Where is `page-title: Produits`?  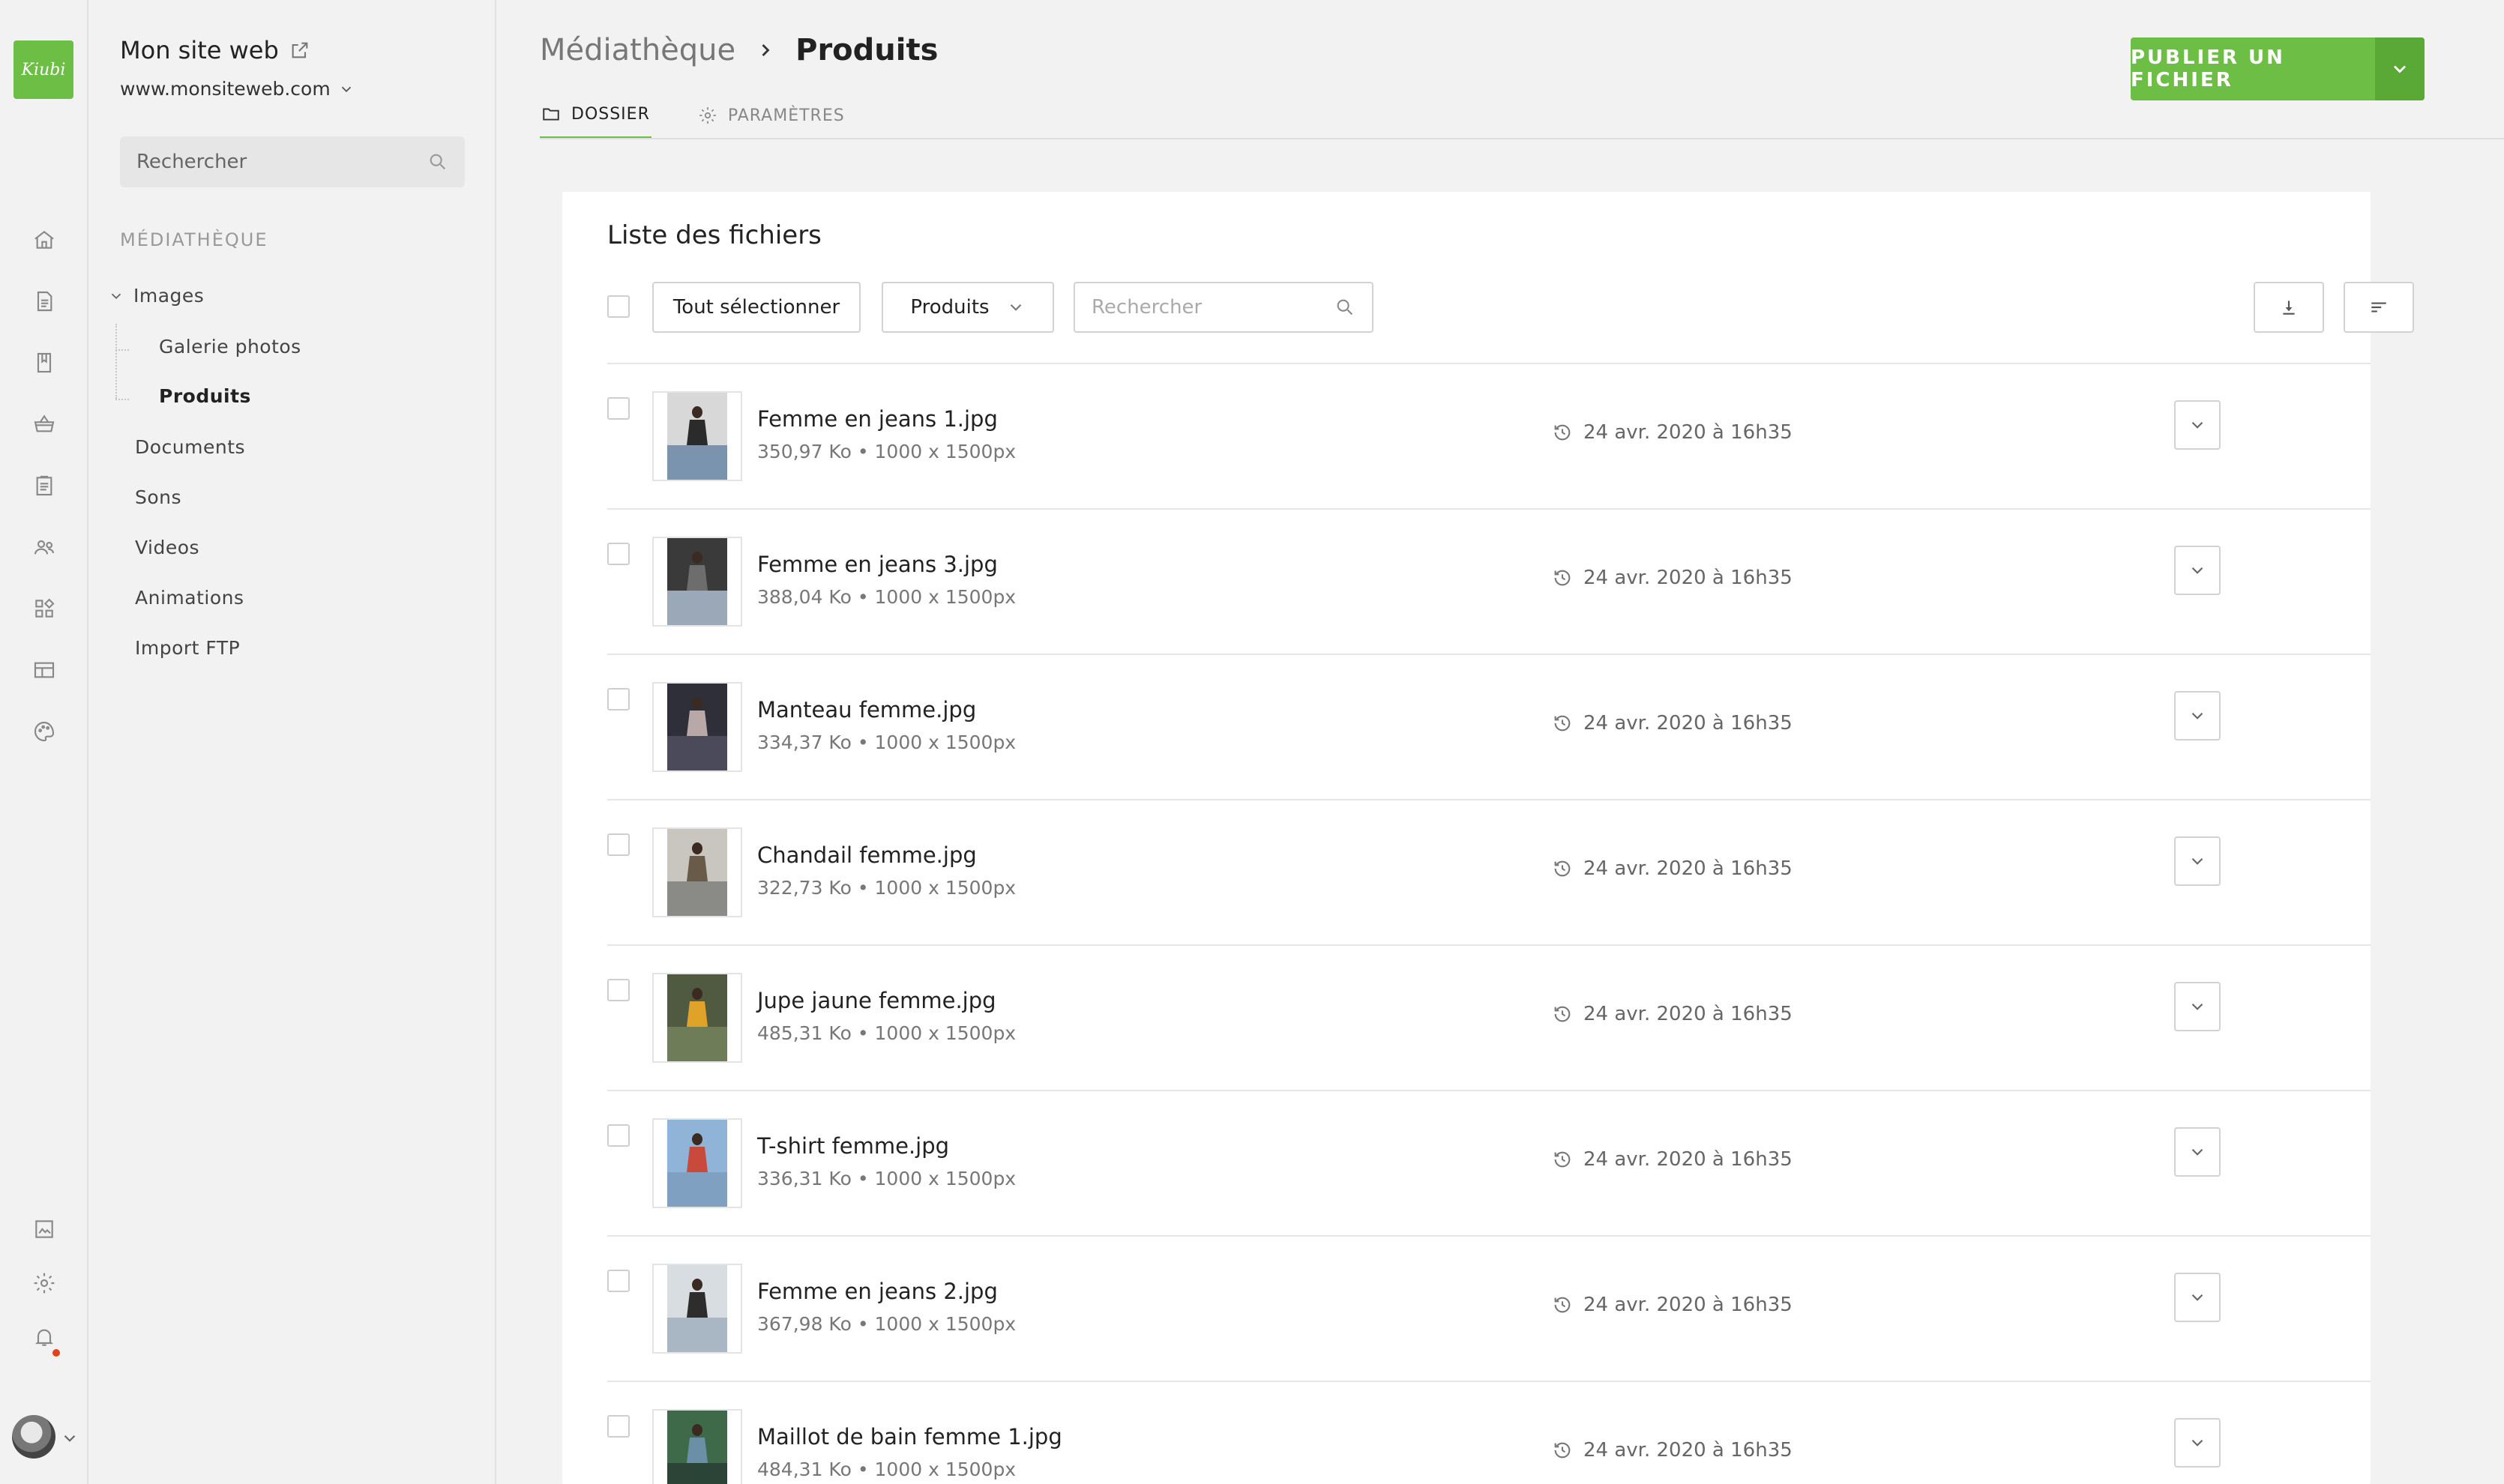 page-title: Produits is located at coordinates (867, 50).